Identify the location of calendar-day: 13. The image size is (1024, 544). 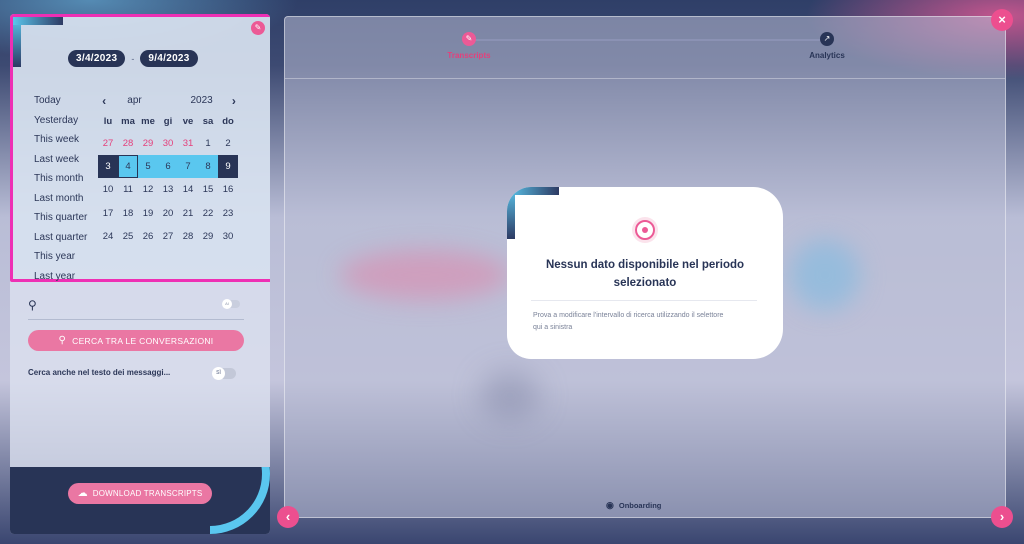
(168, 189).